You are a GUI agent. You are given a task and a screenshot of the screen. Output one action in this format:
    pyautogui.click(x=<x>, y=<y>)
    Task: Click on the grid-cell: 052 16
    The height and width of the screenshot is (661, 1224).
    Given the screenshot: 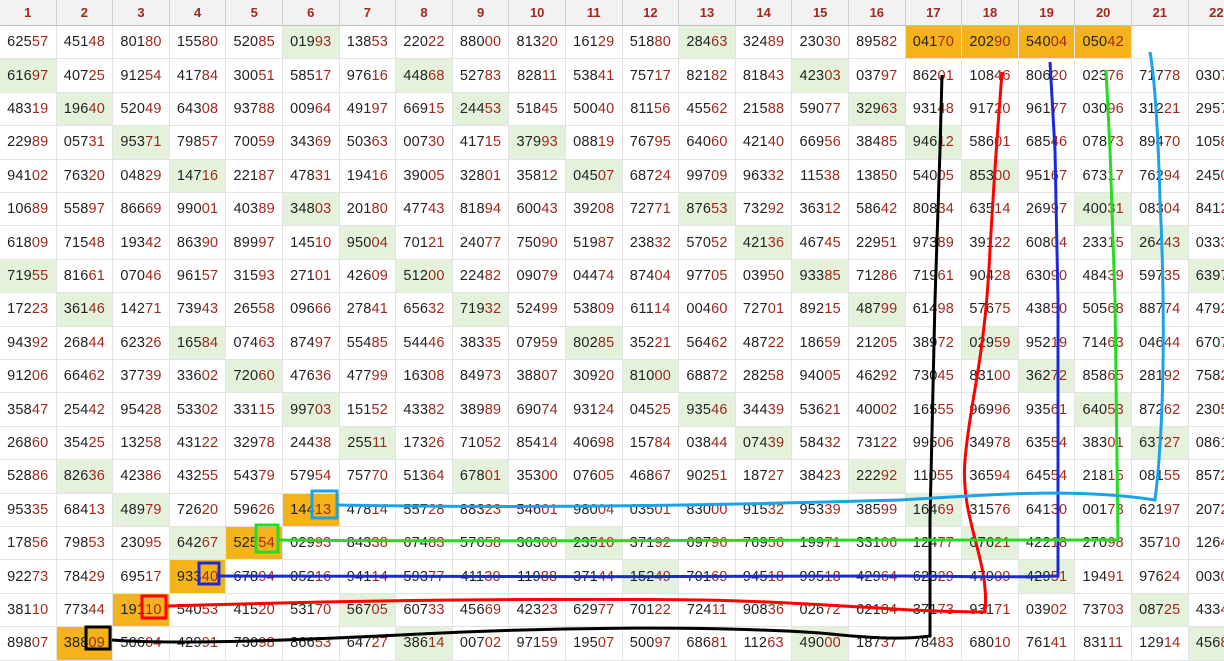 What is the action you would take?
    pyautogui.click(x=311, y=577)
    